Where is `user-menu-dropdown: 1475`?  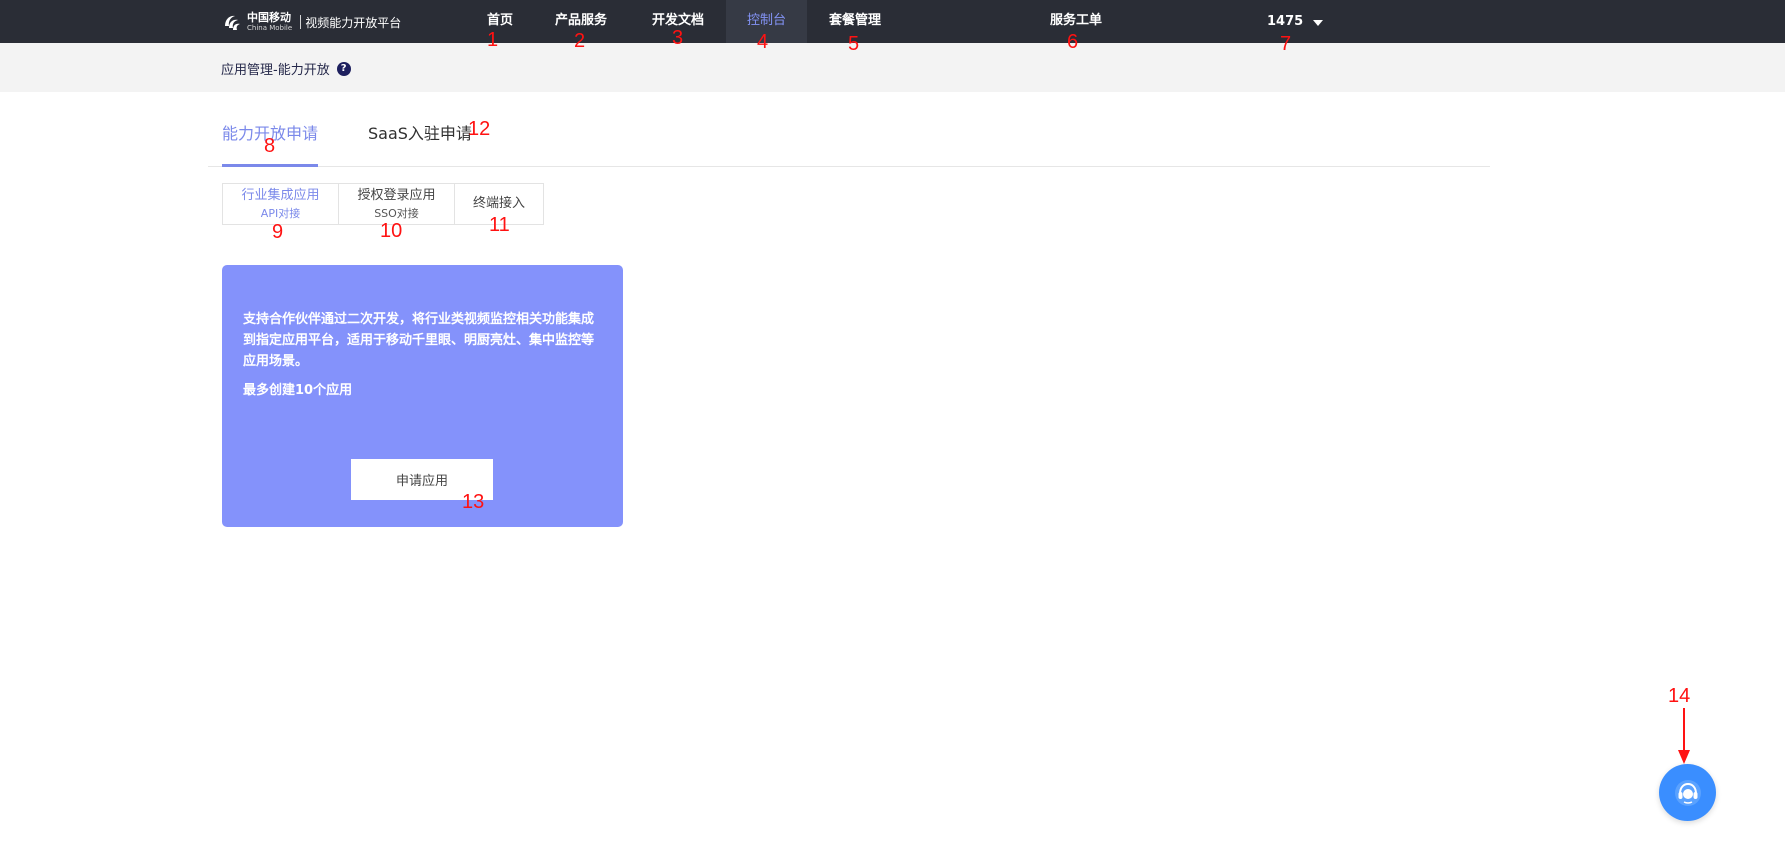 user-menu-dropdown: 1475 is located at coordinates (1295, 21).